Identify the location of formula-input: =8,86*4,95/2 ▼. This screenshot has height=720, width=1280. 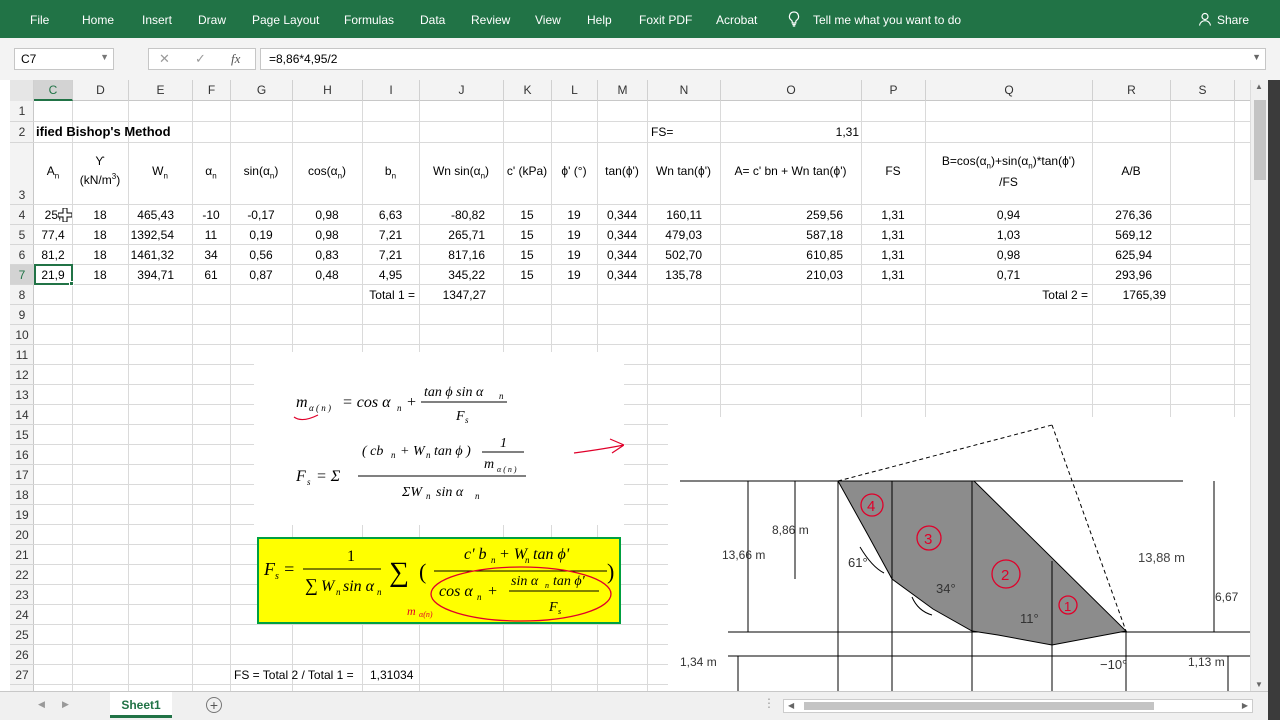
(763, 59).